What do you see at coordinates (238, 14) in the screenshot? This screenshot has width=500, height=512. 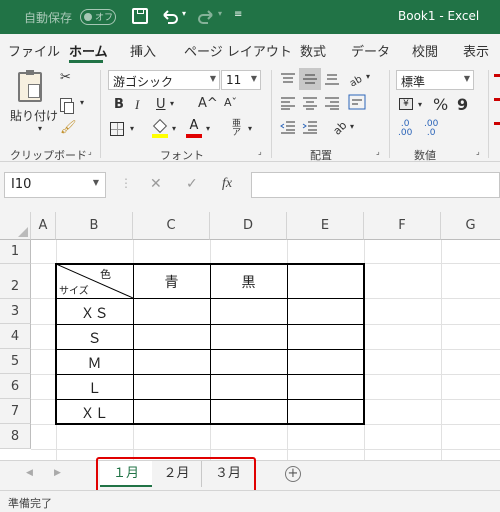 I see `customize-toolbar-icon: ≡` at bounding box center [238, 14].